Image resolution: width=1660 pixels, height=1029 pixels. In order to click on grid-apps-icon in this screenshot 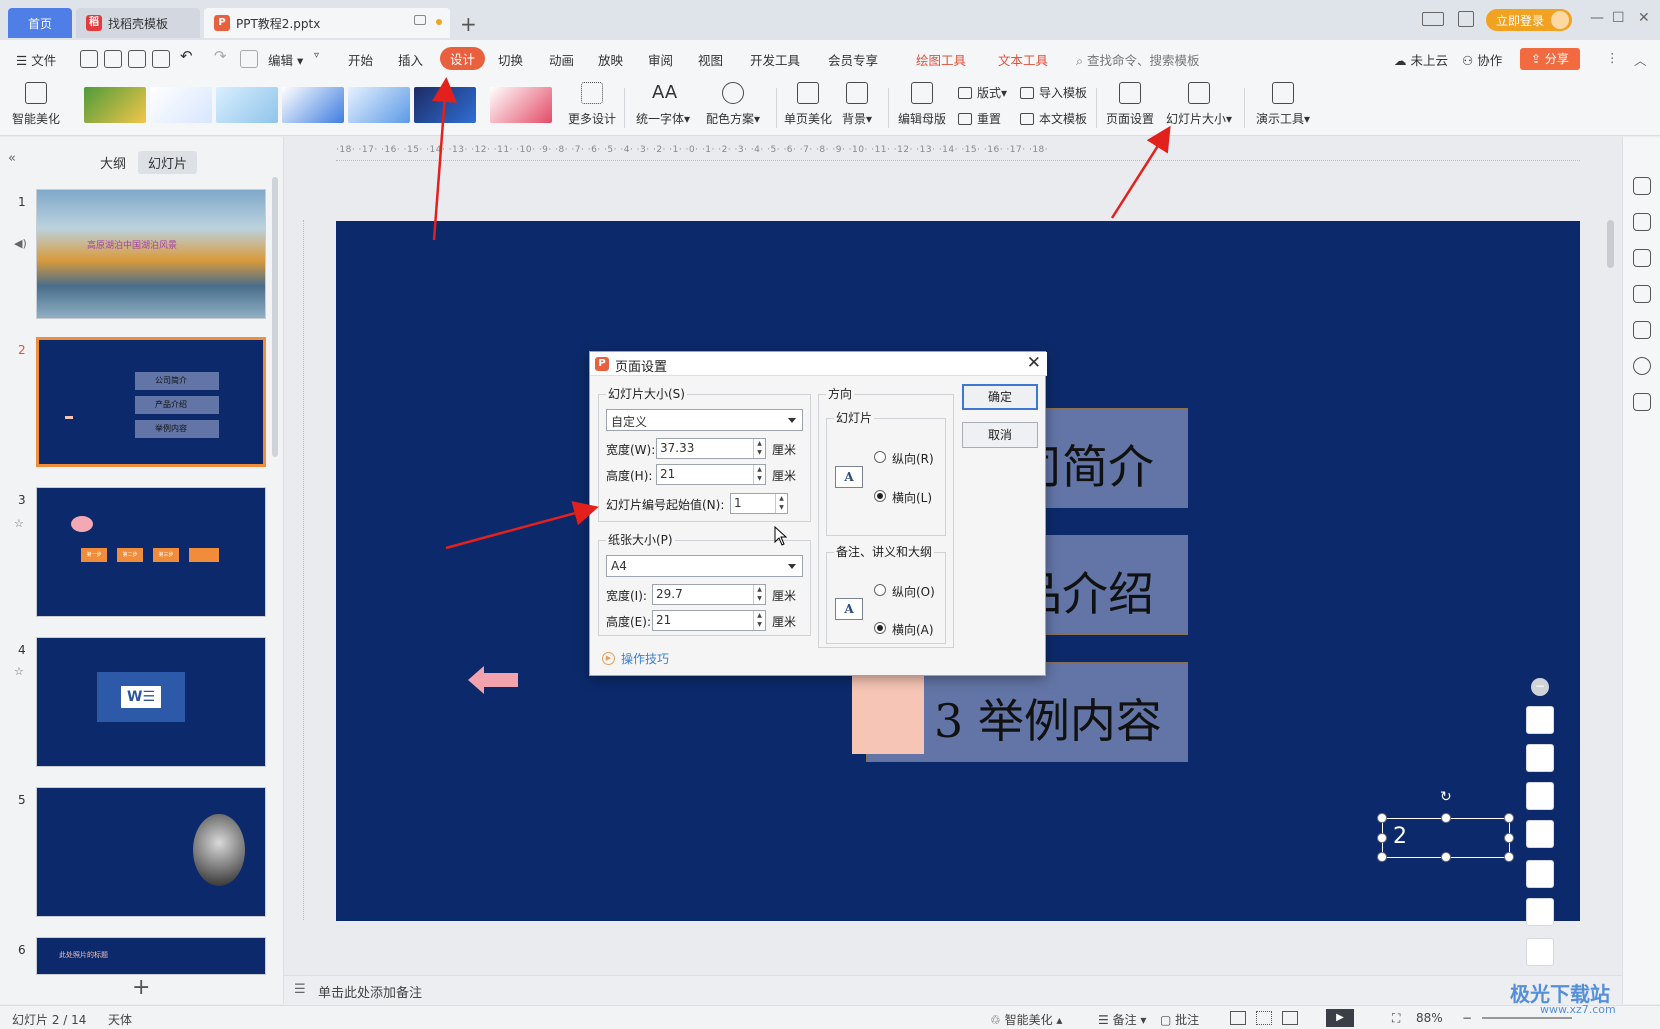, I will do `click(1466, 19)`.